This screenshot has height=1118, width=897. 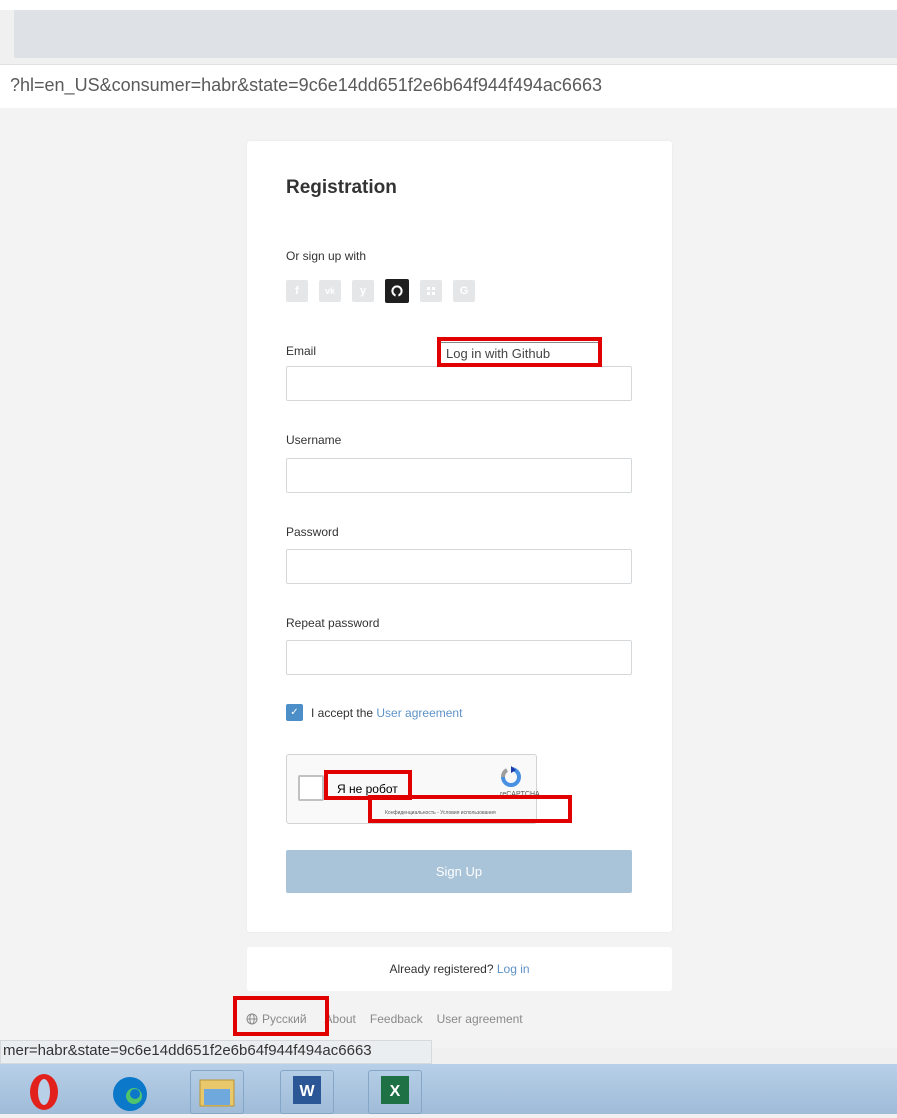 I want to click on sign-up-button: Sign Up, so click(x=459, y=871).